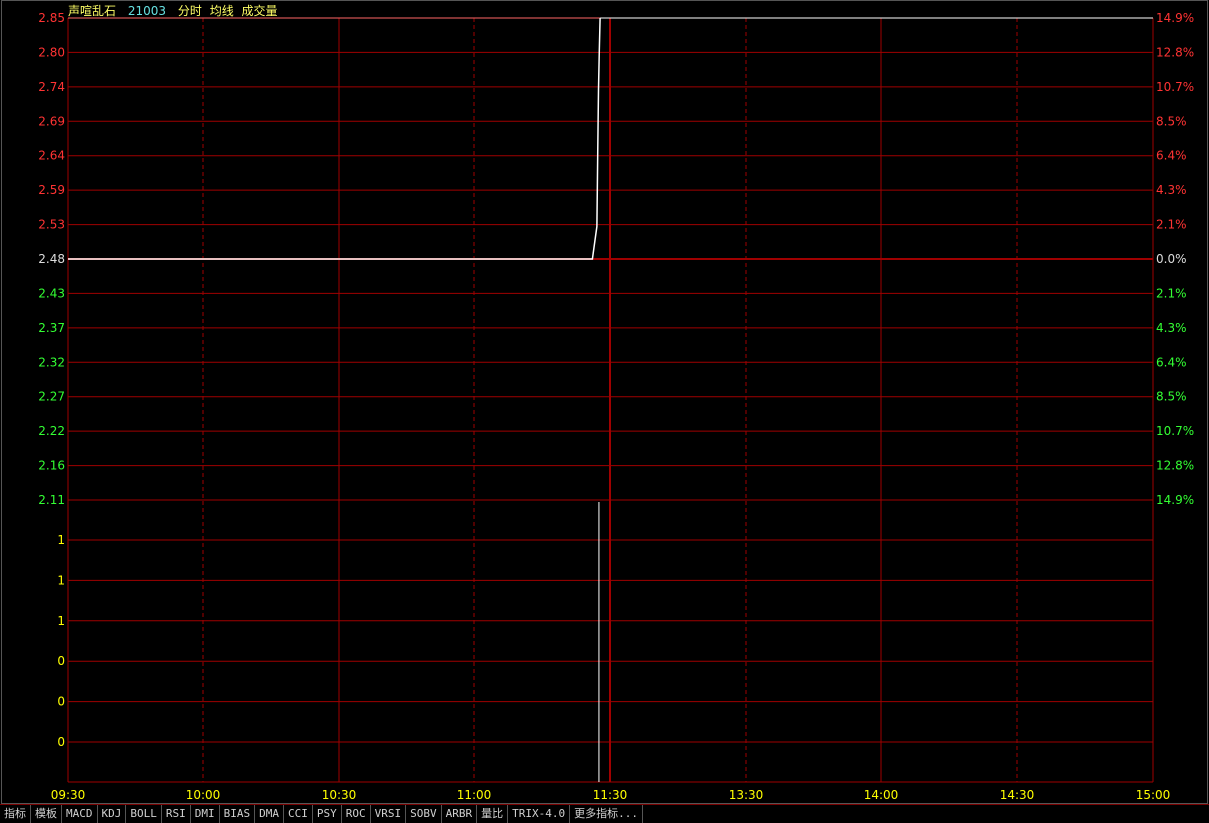 This screenshot has height=823, width=1209. What do you see at coordinates (389, 814) in the screenshot?
I see `indicator-tab: VRSI` at bounding box center [389, 814].